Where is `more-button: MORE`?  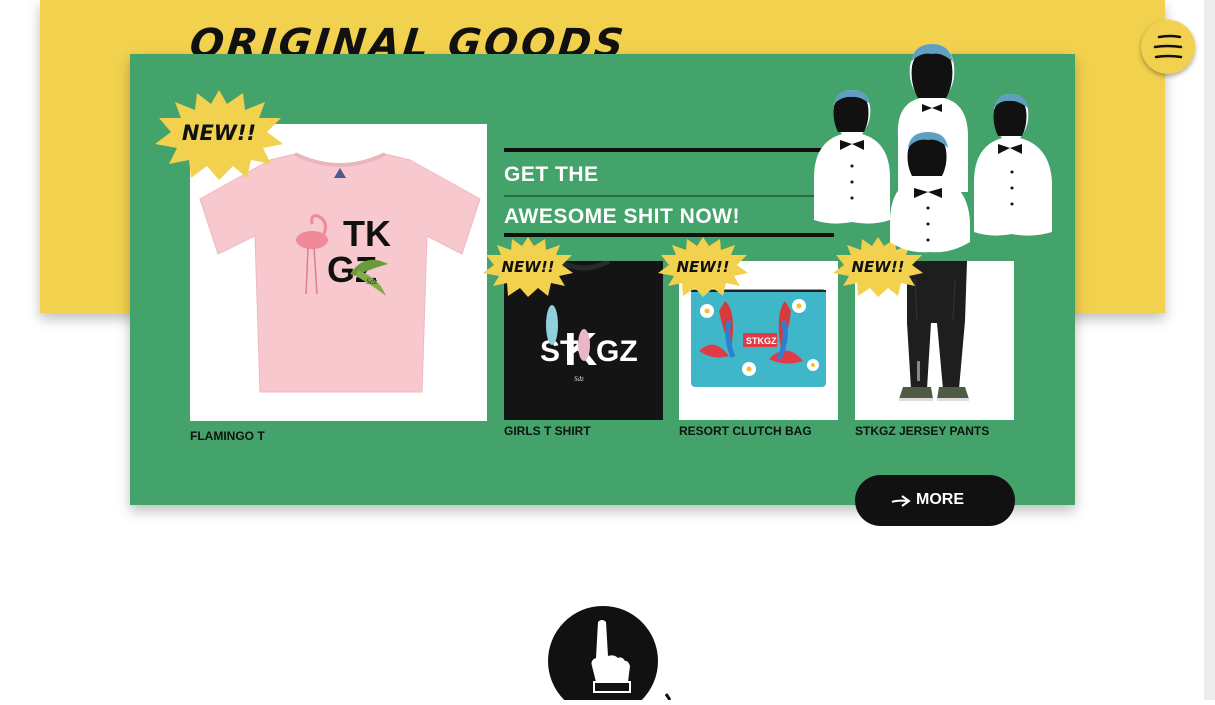 more-button: MORE is located at coordinates (935, 500).